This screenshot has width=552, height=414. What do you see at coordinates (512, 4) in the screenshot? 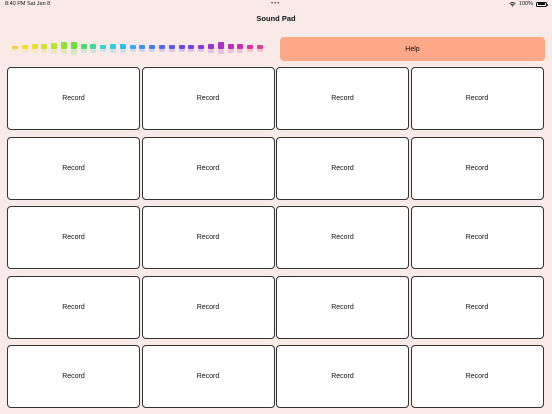
I see `wifi-icon` at bounding box center [512, 4].